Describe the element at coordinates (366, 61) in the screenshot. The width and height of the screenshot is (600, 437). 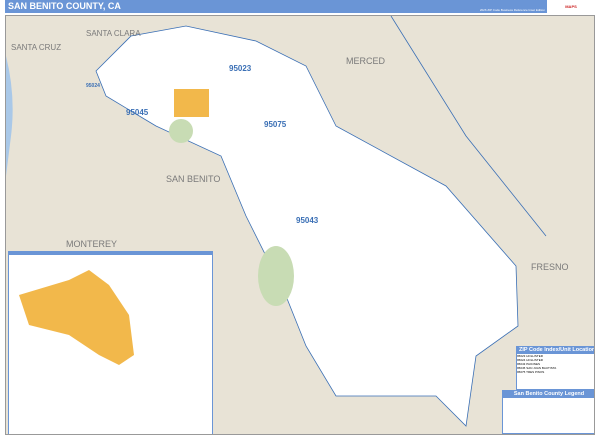
I see `place-label: MERCED` at that location.